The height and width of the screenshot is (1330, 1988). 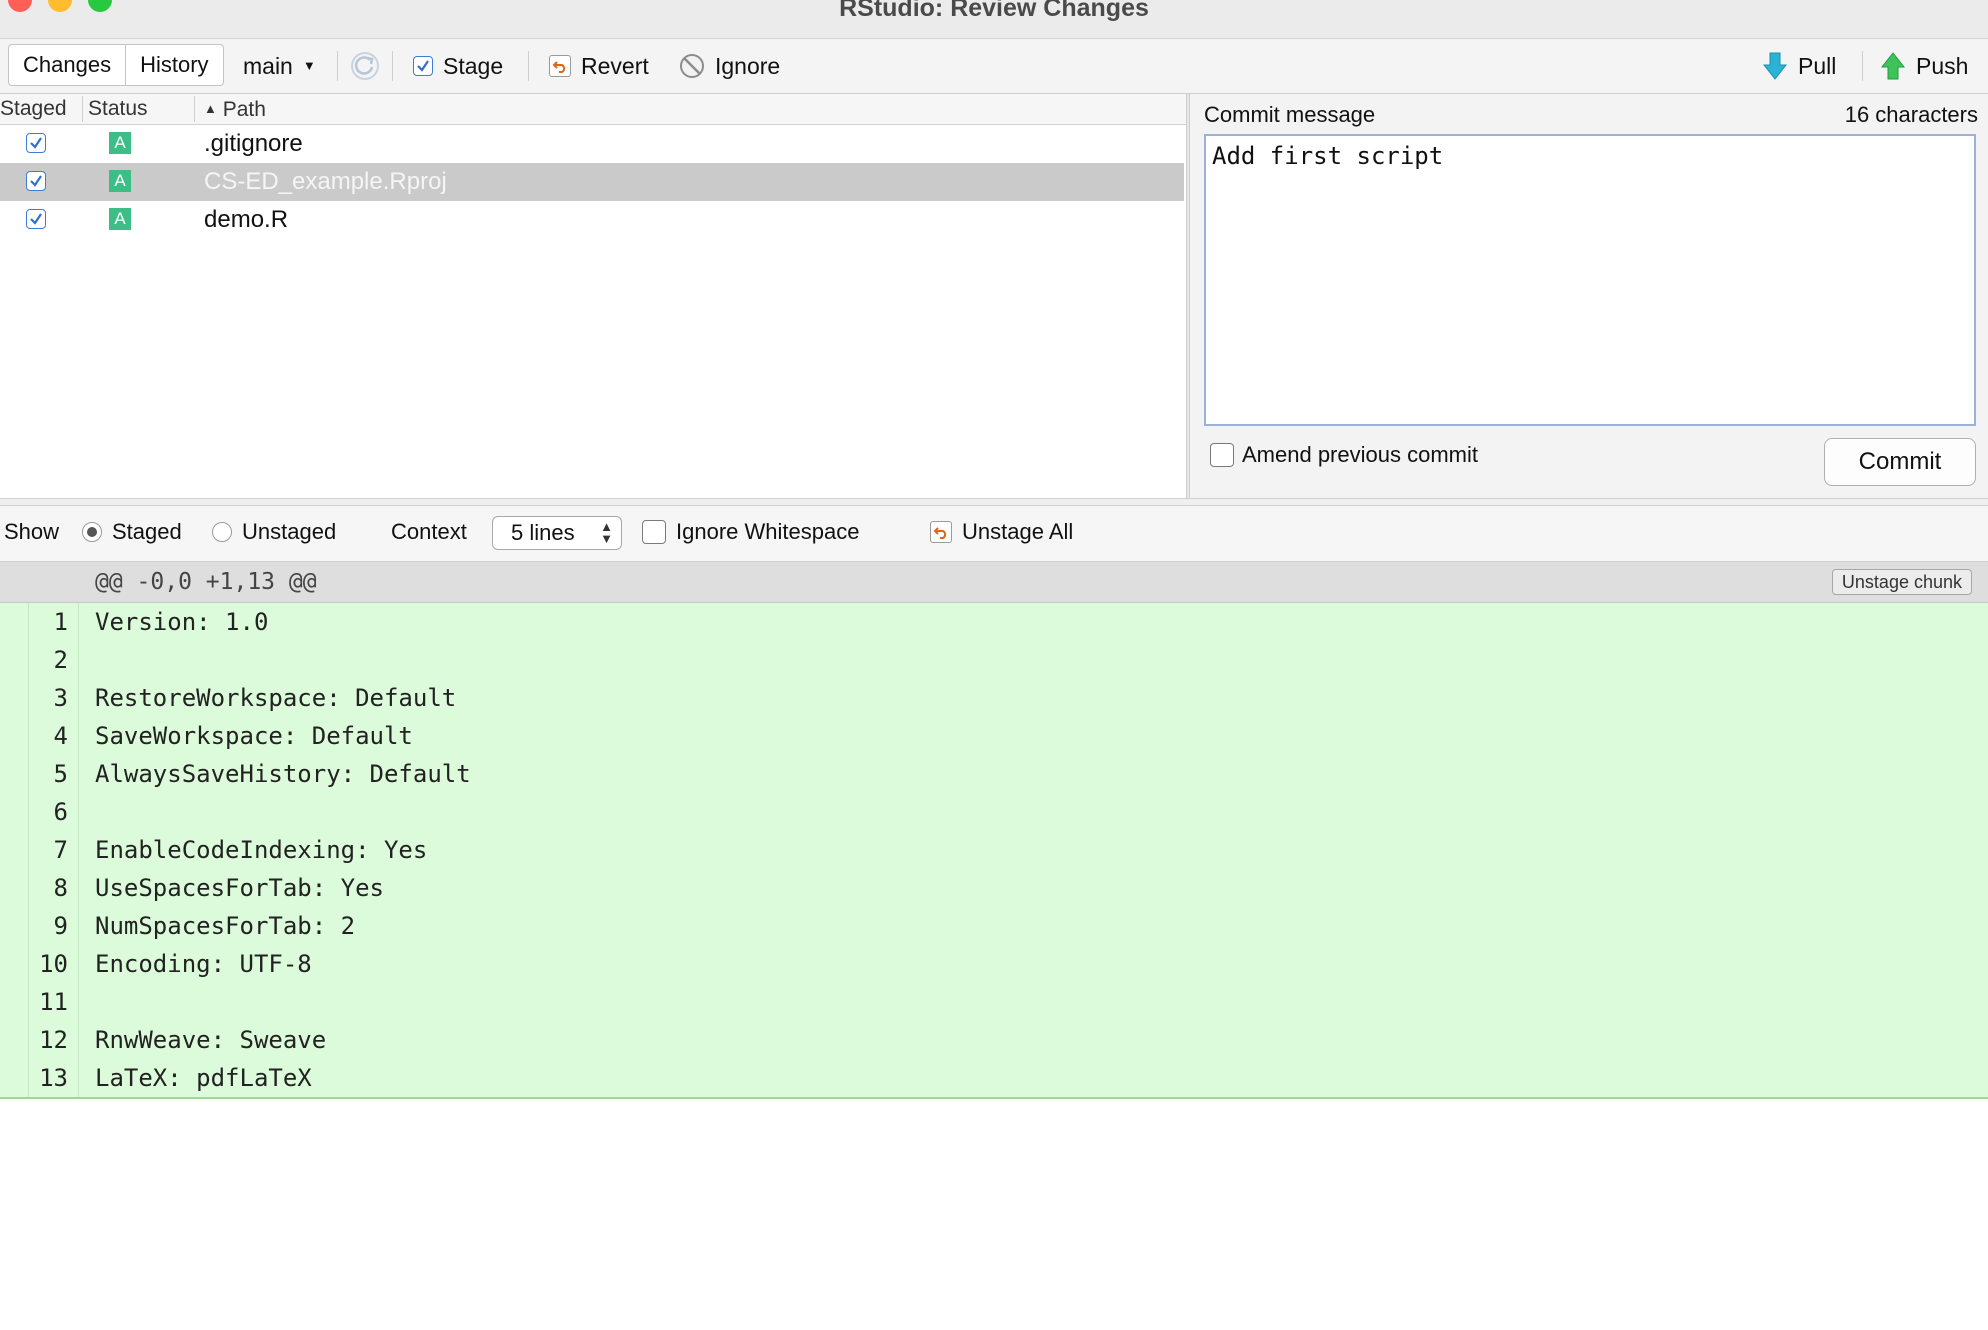 I want to click on push-label: Push, so click(x=1942, y=66).